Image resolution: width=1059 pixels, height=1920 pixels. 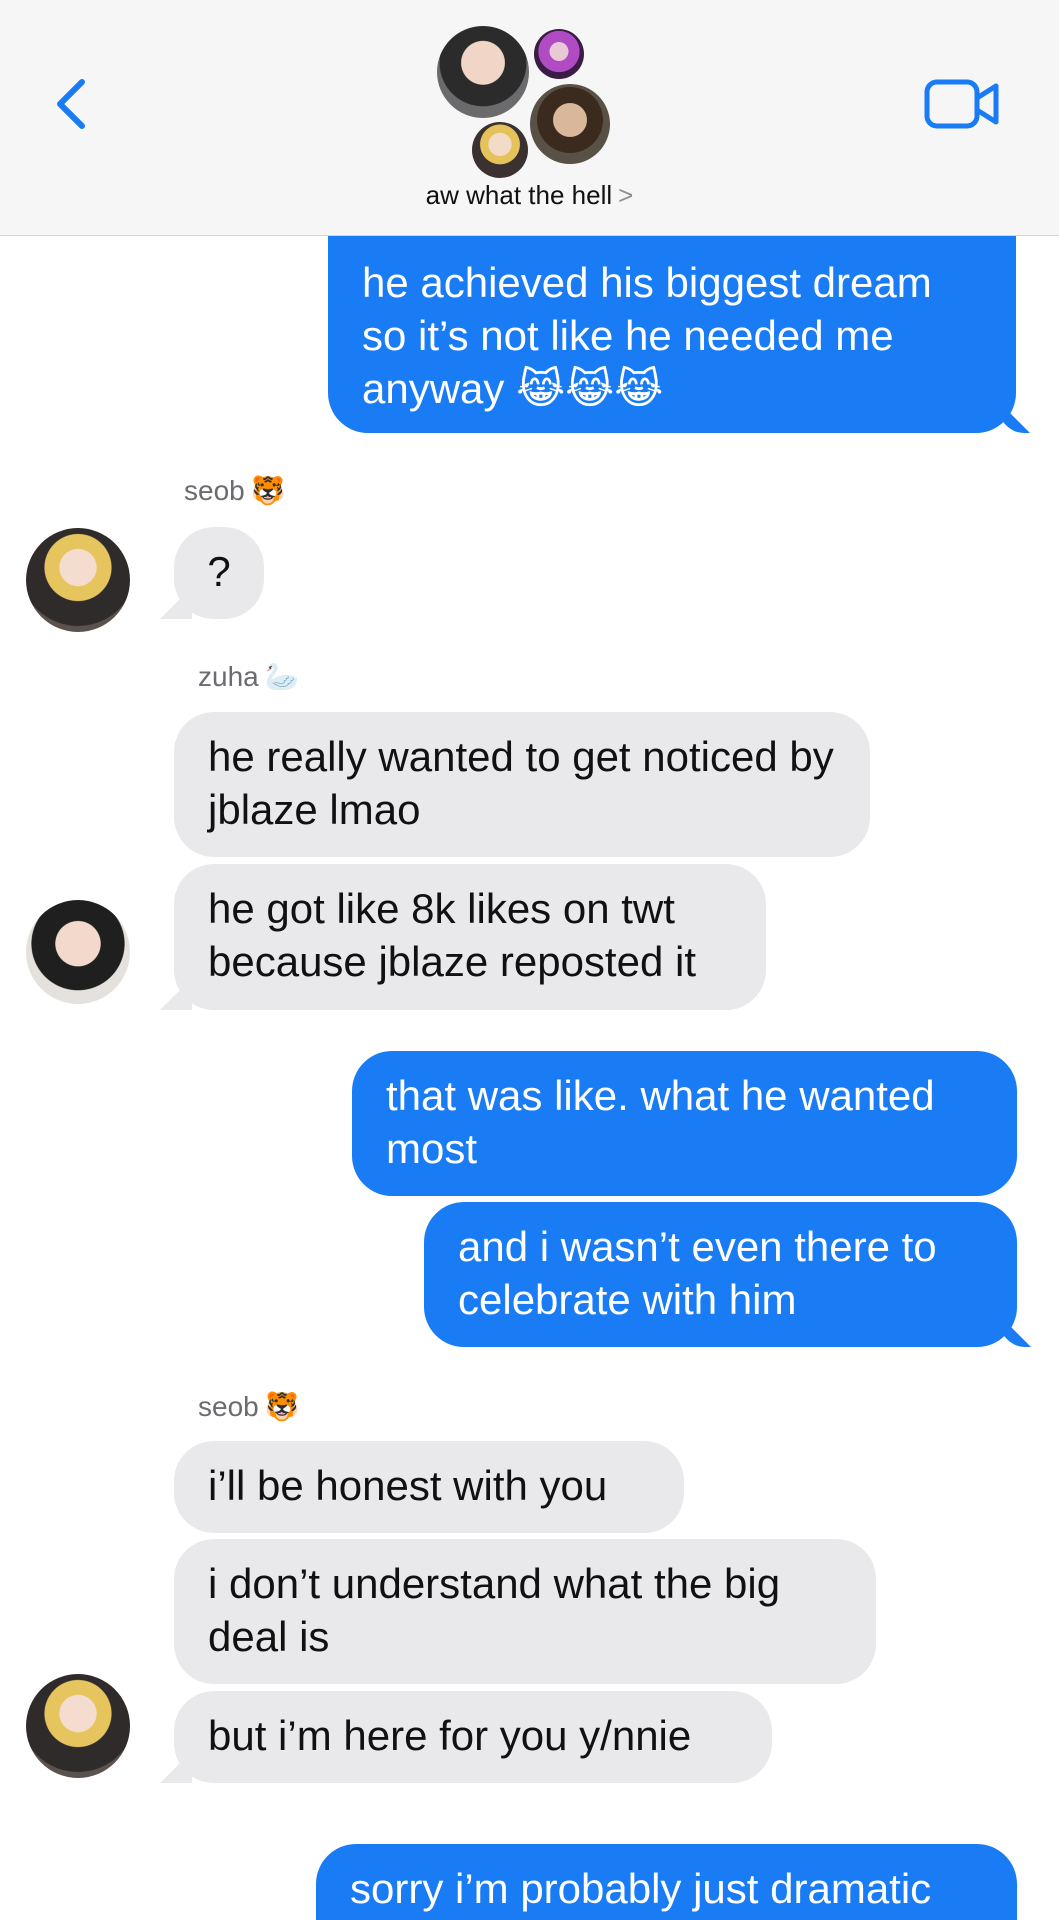 I want to click on sender-label: zuha 🦢, so click(x=249, y=676).